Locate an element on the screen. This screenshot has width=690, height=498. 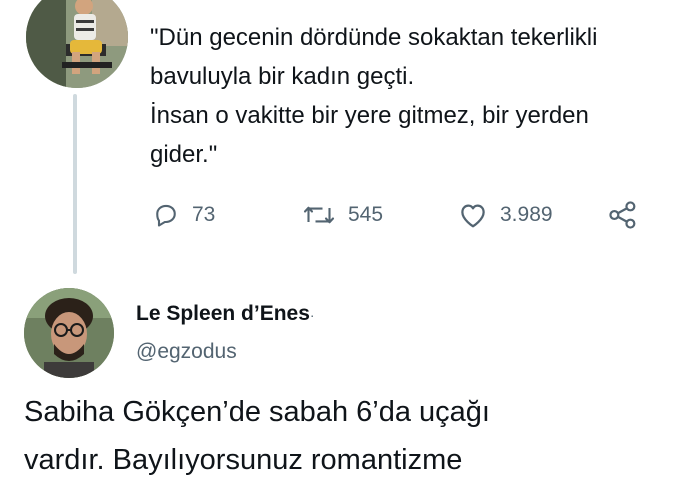
author-avatar-image is located at coordinates (77, 44).